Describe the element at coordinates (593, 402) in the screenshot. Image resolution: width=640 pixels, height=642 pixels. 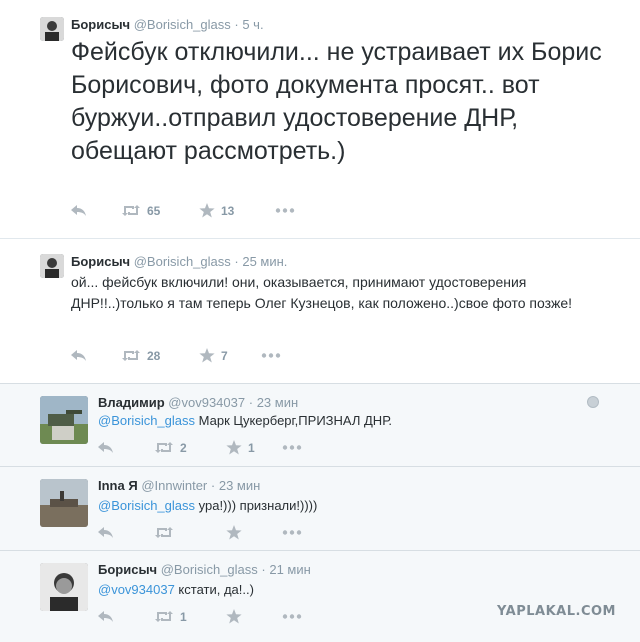
I see `gear-icon` at that location.